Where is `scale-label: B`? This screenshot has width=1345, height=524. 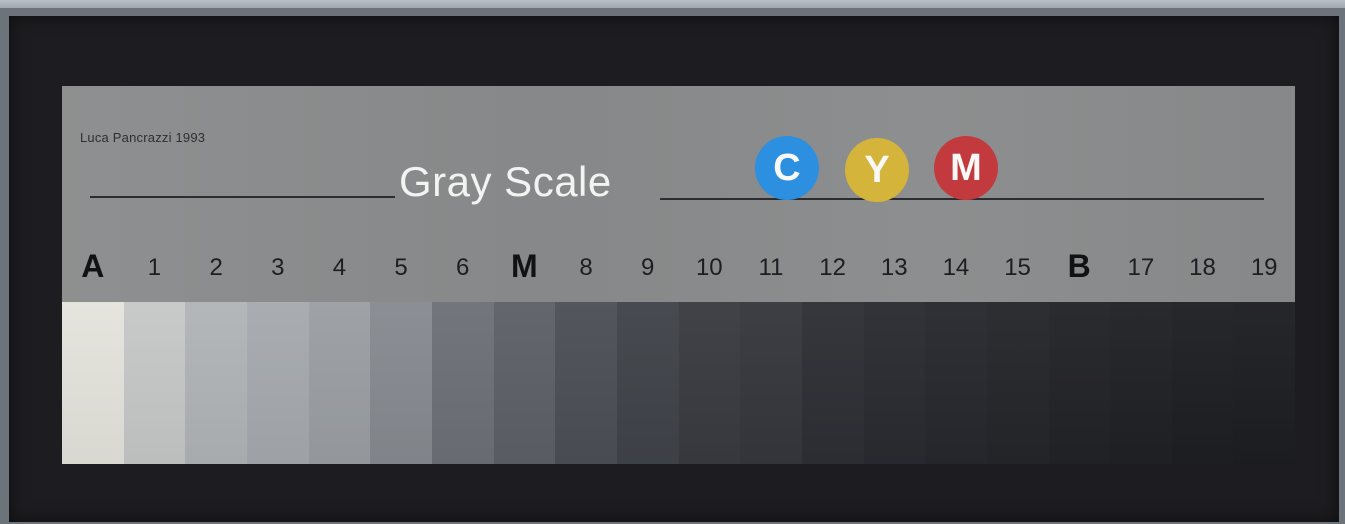
scale-label: B is located at coordinates (1079, 266).